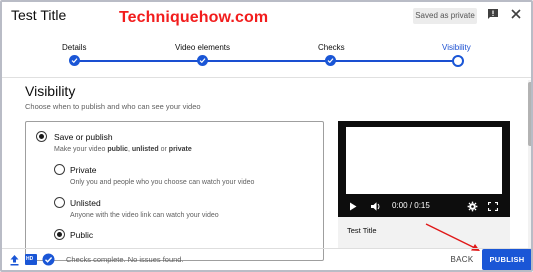 This screenshot has width=533, height=272. I want to click on desc-private: private, so click(180, 149).